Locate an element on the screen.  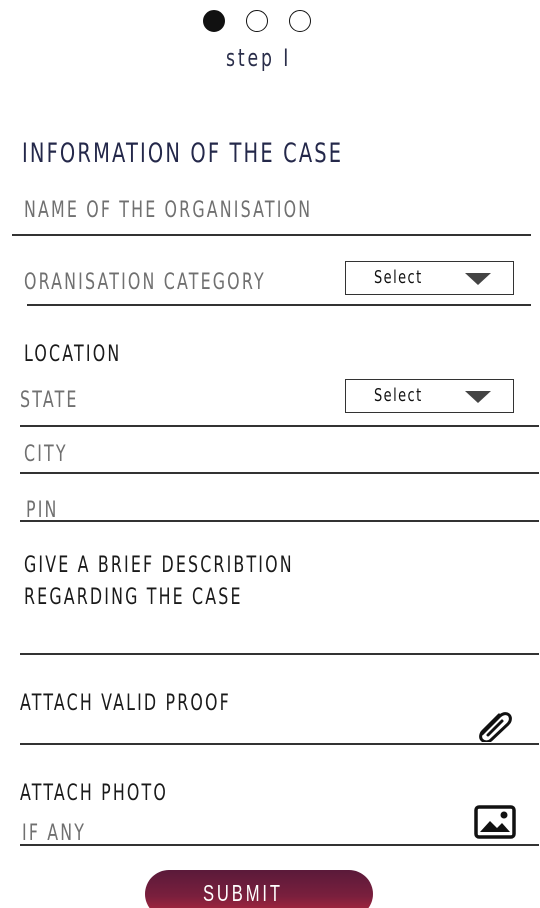
step-dot-1-active is located at coordinates (214, 21).